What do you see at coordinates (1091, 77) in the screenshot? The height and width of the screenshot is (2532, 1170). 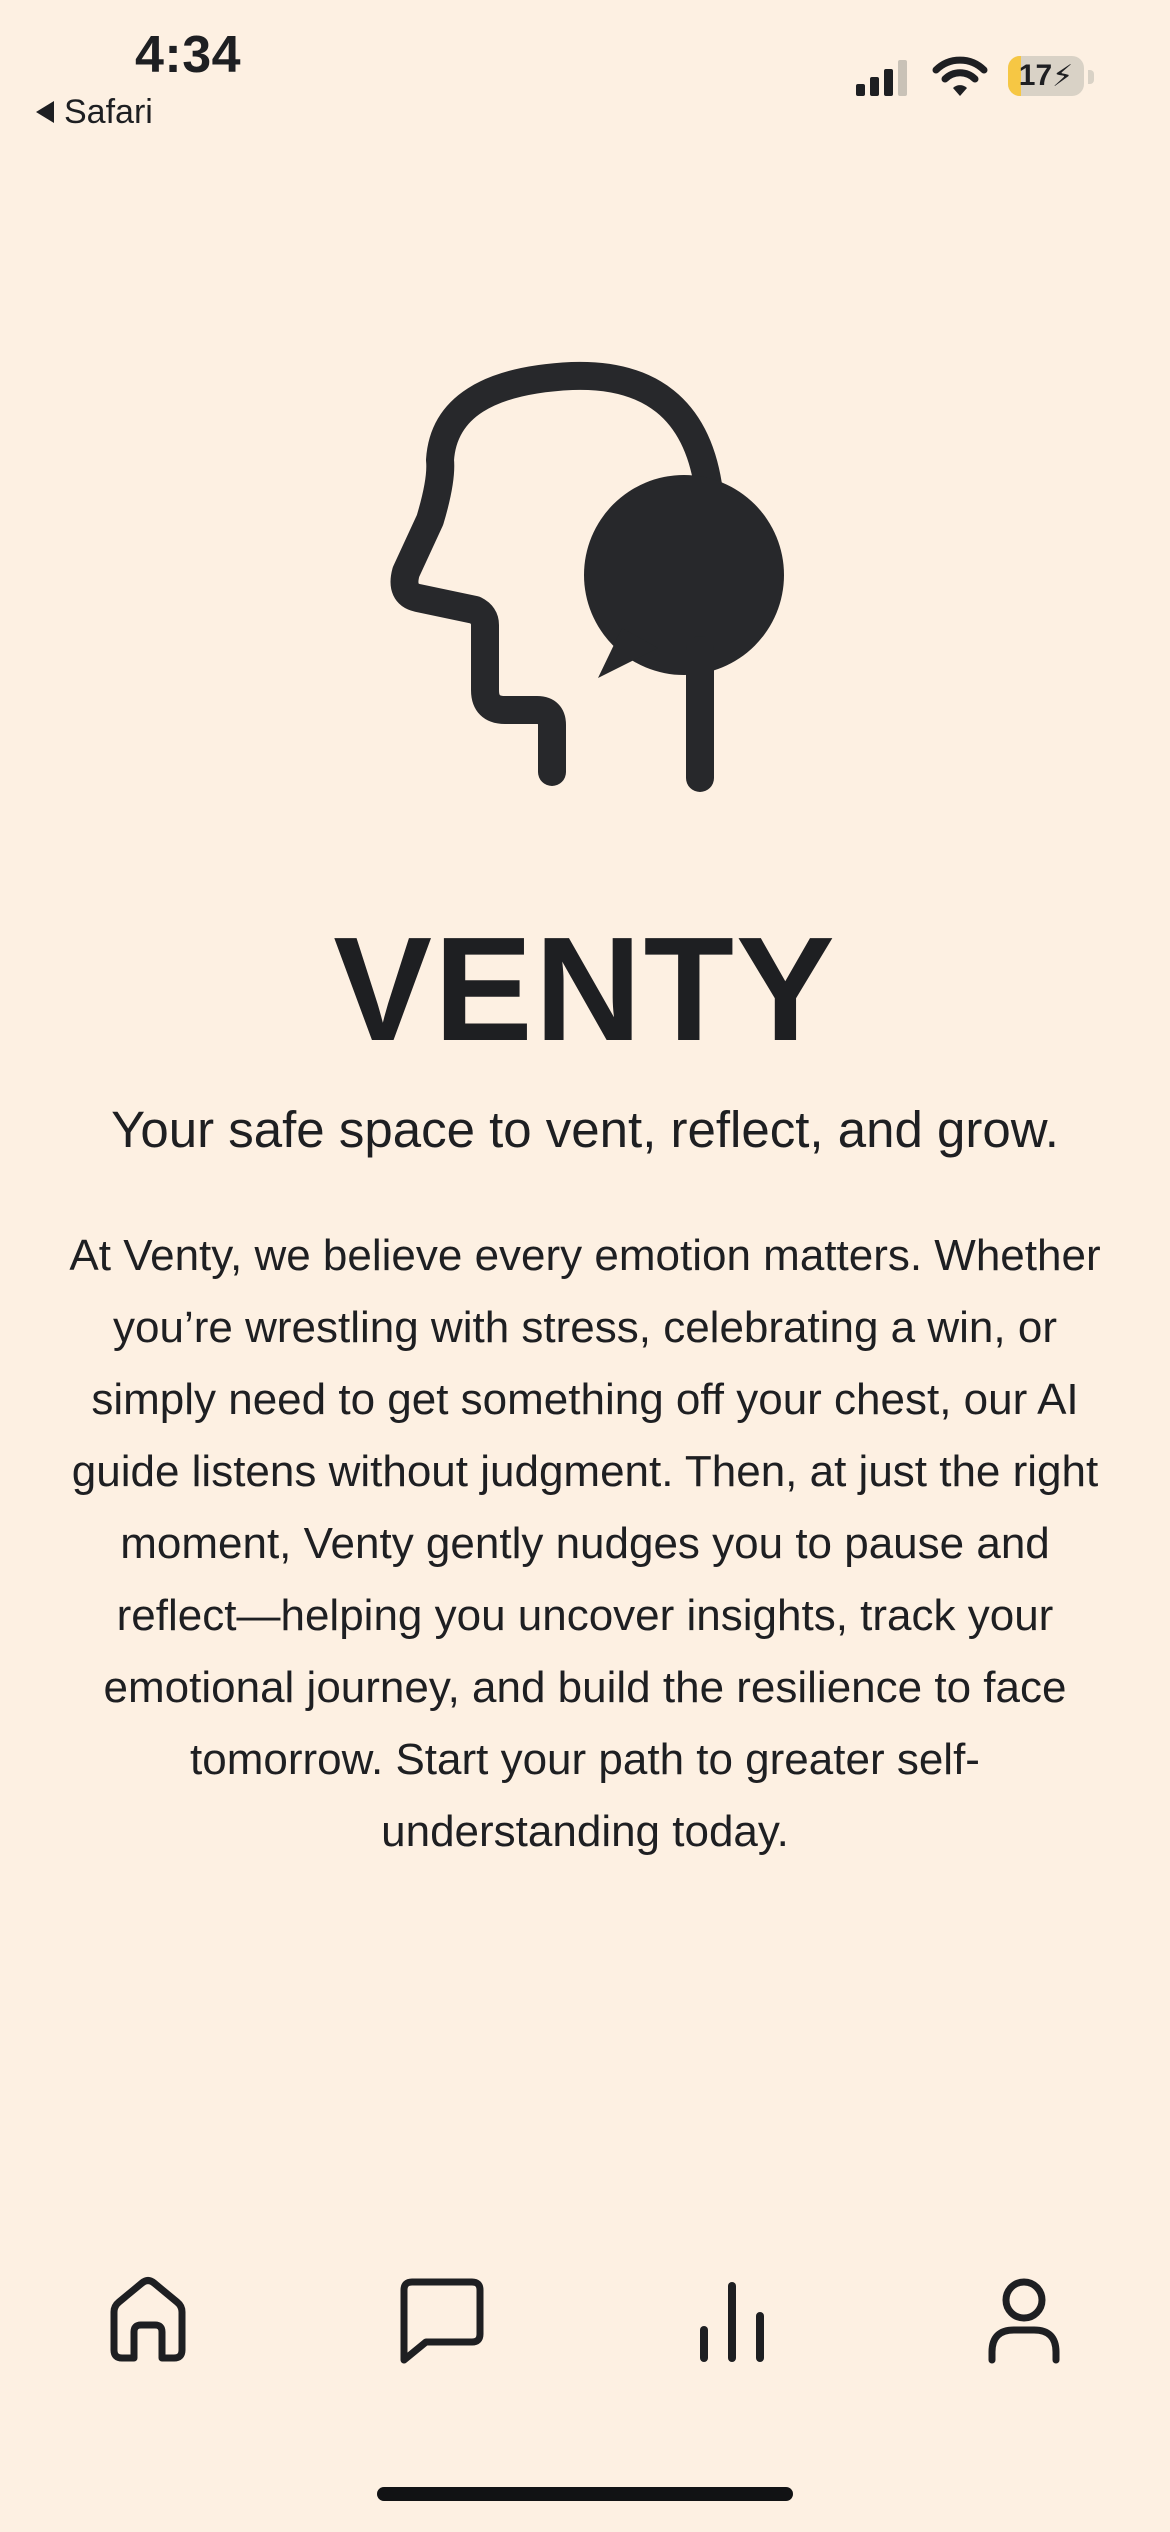 I see `battery-cap` at bounding box center [1091, 77].